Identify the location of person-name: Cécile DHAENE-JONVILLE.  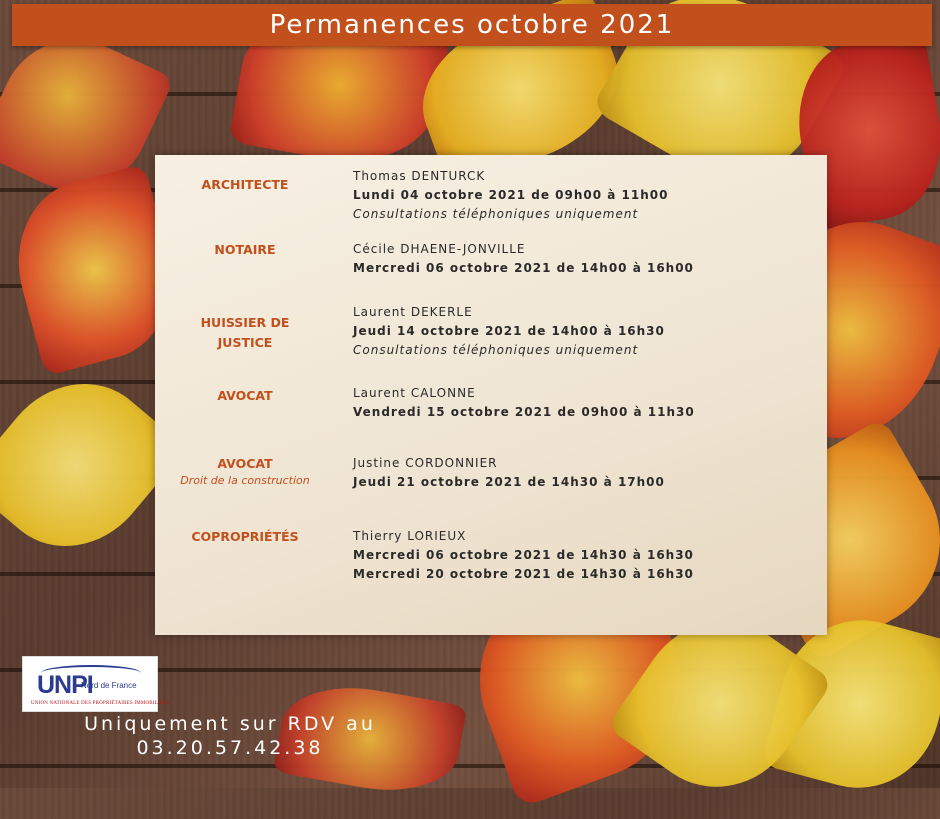
(439, 249).